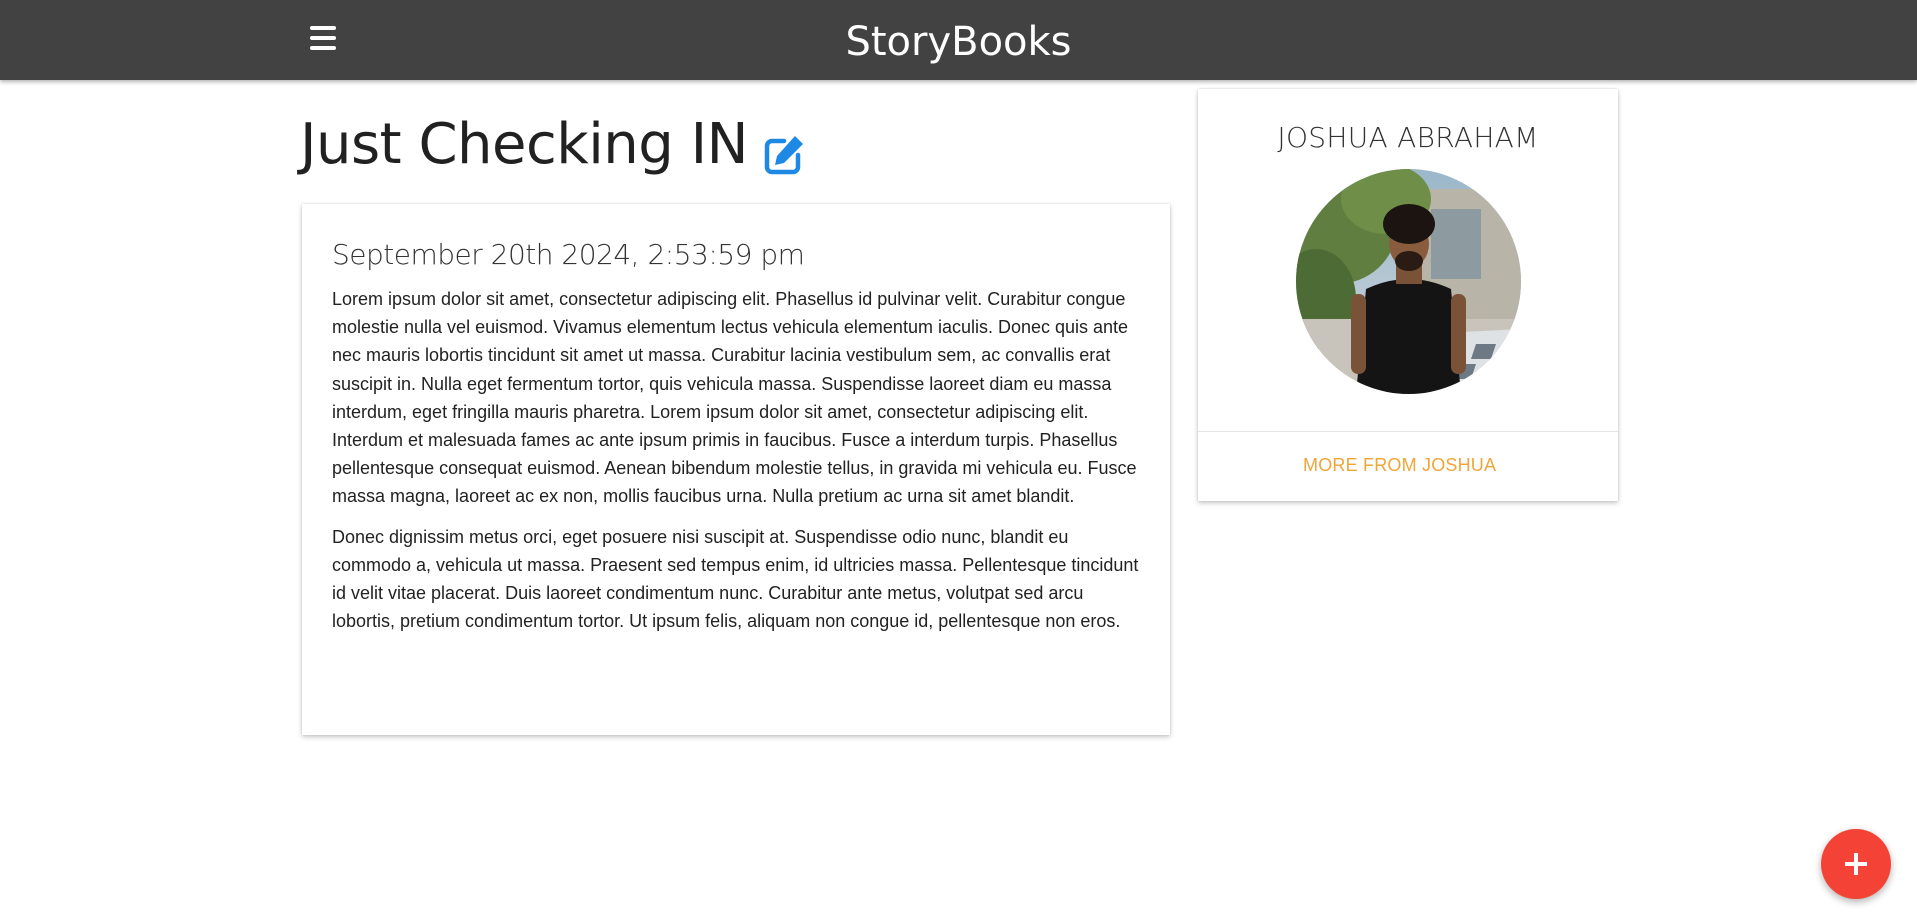  I want to click on brand-container: StoryBooks, so click(958, 40).